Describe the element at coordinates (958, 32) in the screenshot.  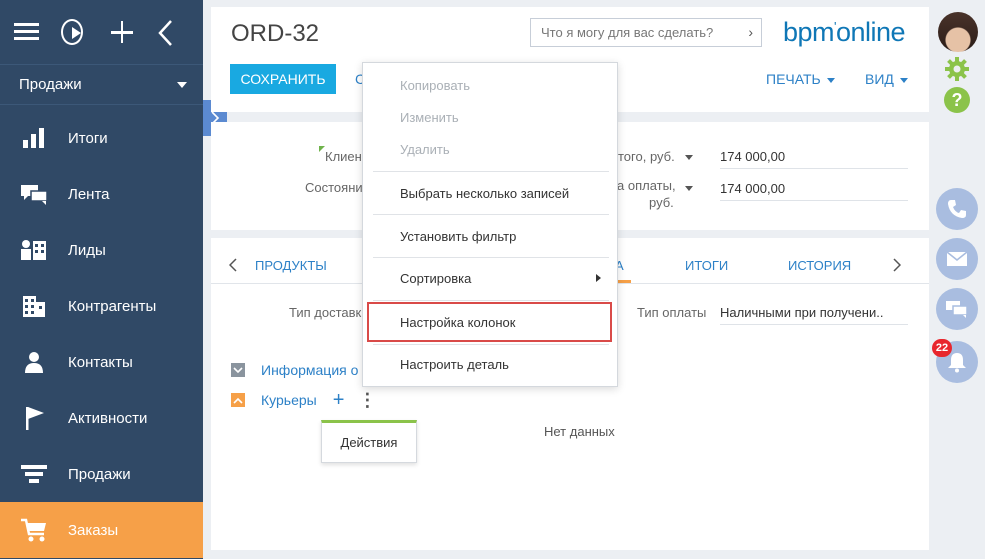
I see `avatar` at that location.